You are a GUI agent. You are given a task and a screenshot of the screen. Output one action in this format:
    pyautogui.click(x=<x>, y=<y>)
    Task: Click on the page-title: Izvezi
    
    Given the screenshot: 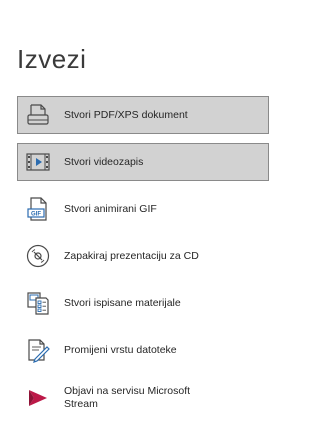 What is the action you would take?
    pyautogui.click(x=52, y=59)
    